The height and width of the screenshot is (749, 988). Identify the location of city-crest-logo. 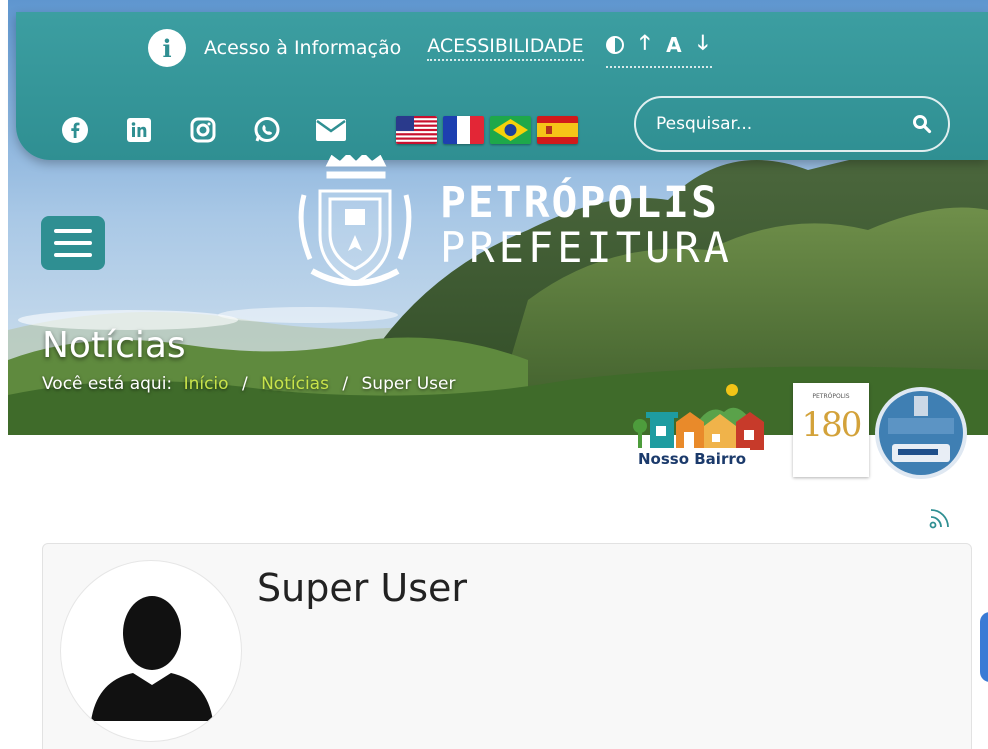
(355, 225).